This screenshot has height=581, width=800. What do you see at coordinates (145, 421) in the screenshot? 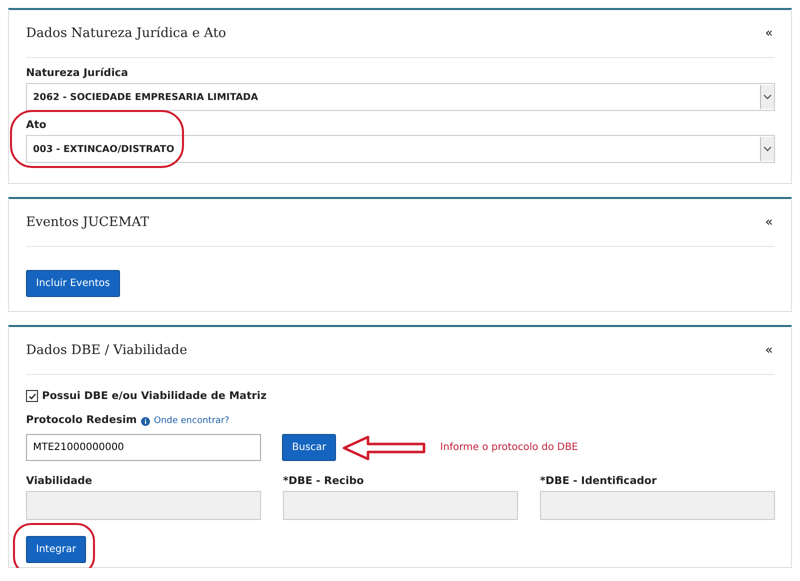
I see `info-icon` at bounding box center [145, 421].